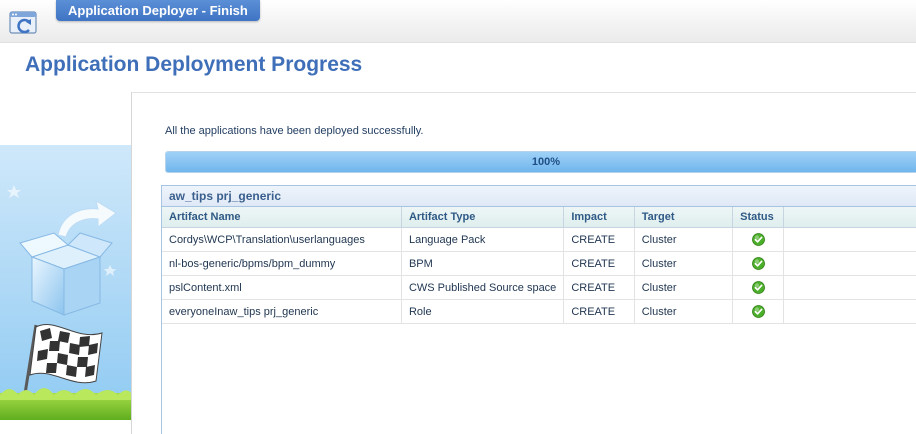  I want to click on artifact-type-cell: BPM, so click(483, 263).